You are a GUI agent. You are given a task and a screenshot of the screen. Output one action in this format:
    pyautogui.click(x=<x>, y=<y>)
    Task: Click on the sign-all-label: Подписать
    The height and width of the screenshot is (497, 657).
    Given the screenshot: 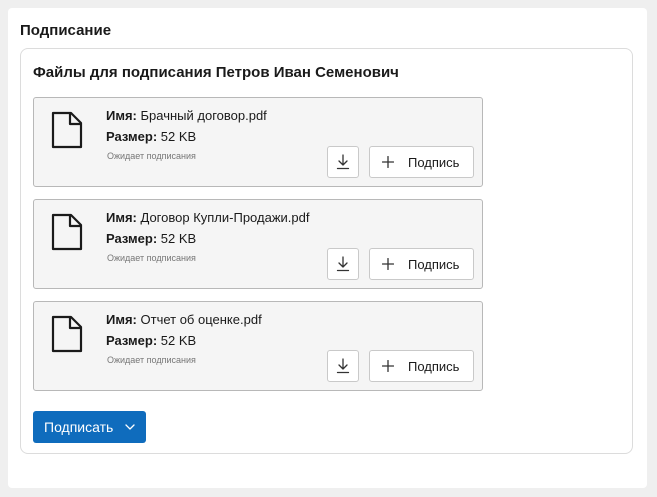 What is the action you would take?
    pyautogui.click(x=79, y=427)
    